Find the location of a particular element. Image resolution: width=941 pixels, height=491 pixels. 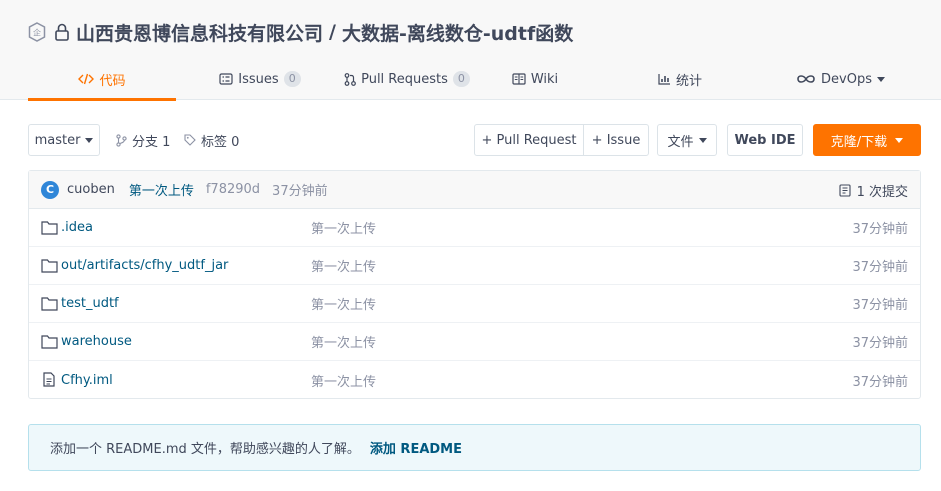

tab-pull-requests: Pull Requests 0 is located at coordinates (407, 79).